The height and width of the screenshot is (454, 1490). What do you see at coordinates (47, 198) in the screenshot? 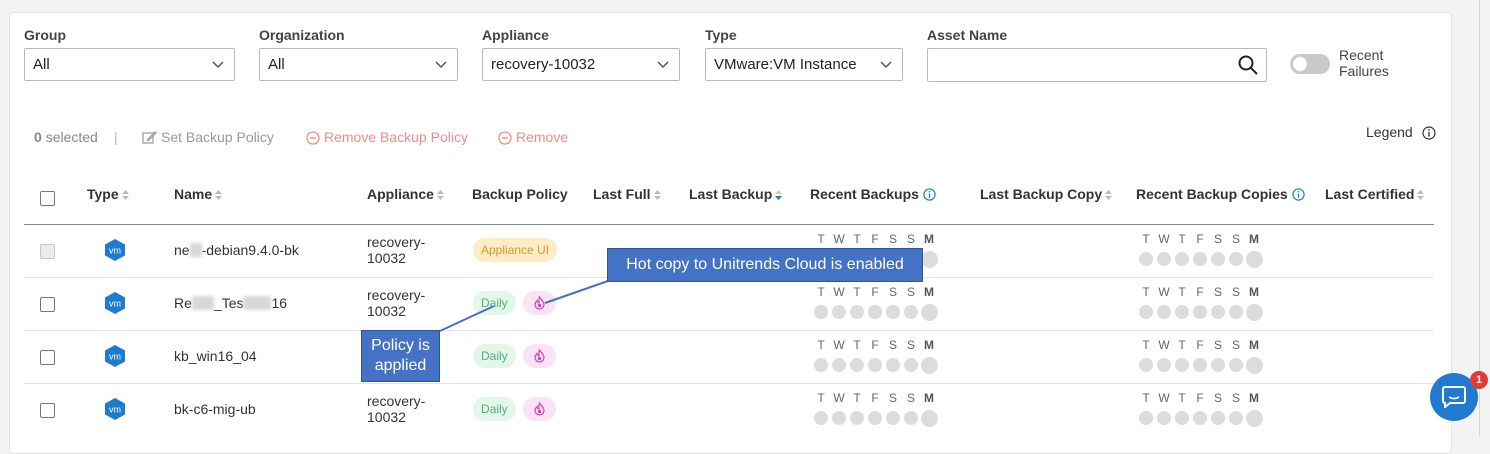
I see `select-all-checkbox` at bounding box center [47, 198].